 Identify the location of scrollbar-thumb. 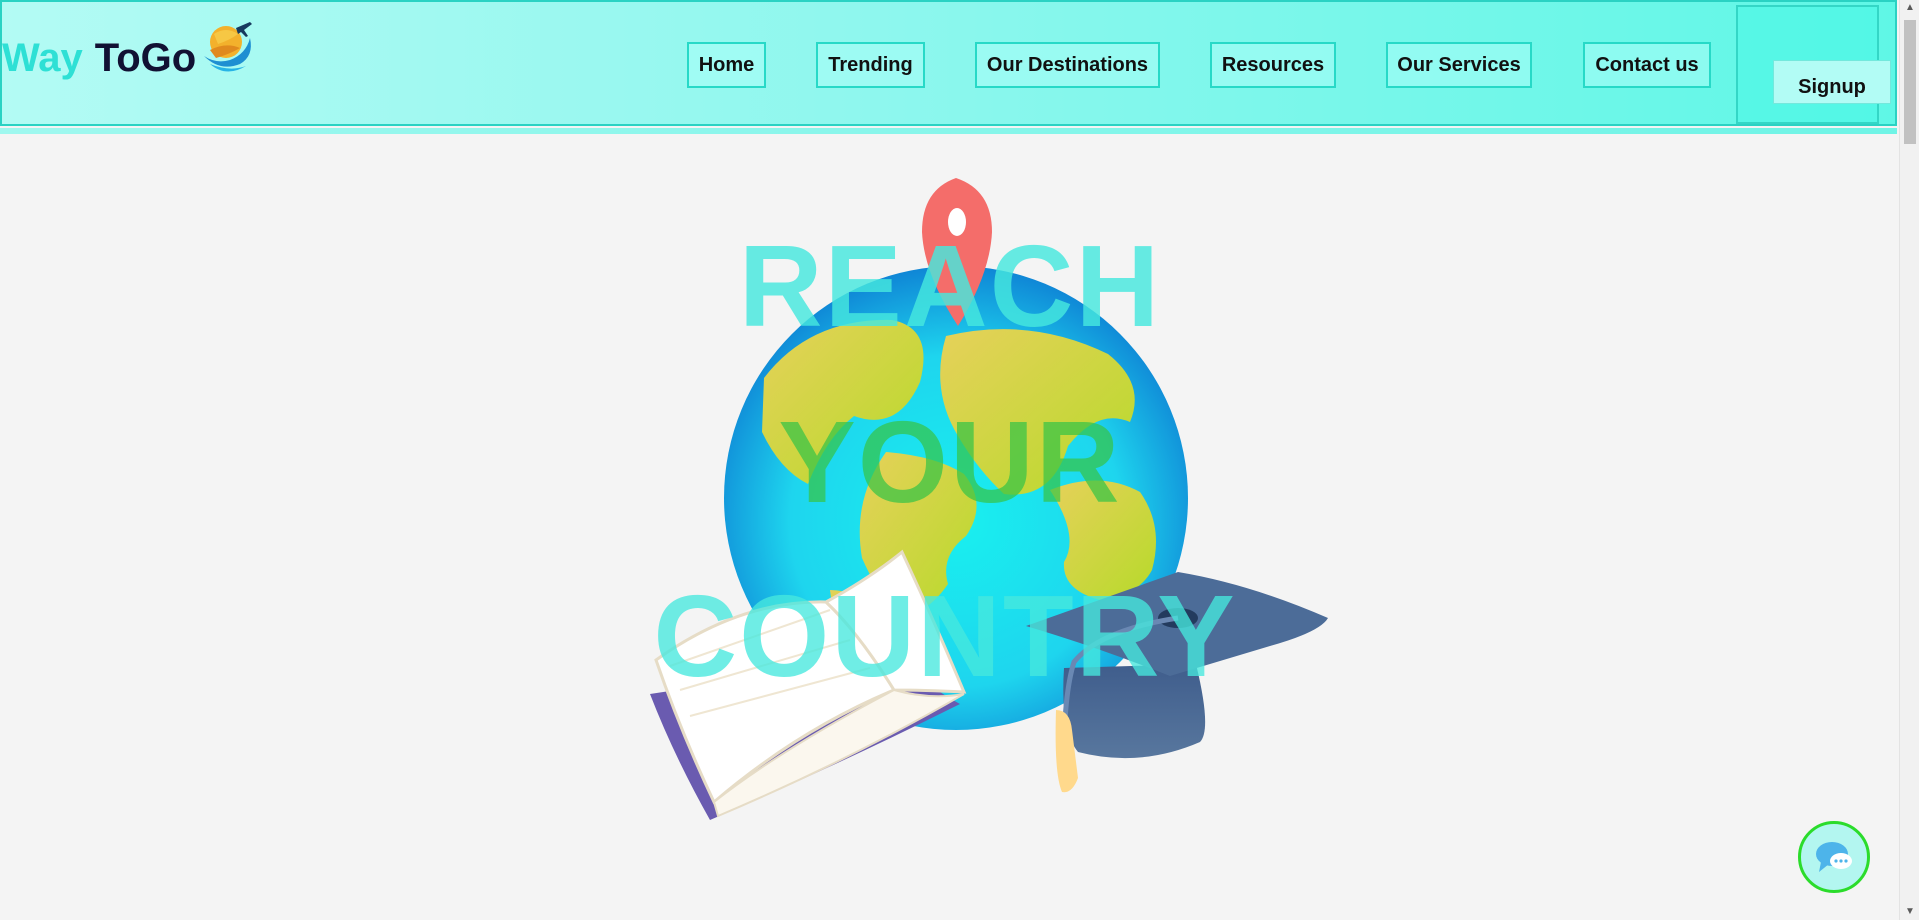
(1910, 82).